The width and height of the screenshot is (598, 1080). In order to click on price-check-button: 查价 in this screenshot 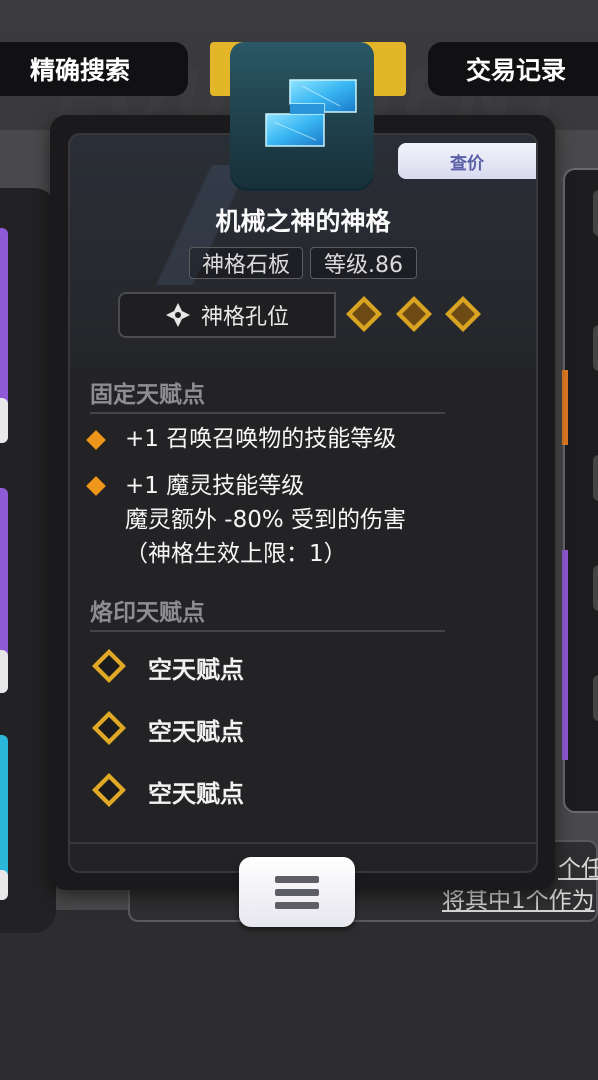, I will do `click(467, 161)`.